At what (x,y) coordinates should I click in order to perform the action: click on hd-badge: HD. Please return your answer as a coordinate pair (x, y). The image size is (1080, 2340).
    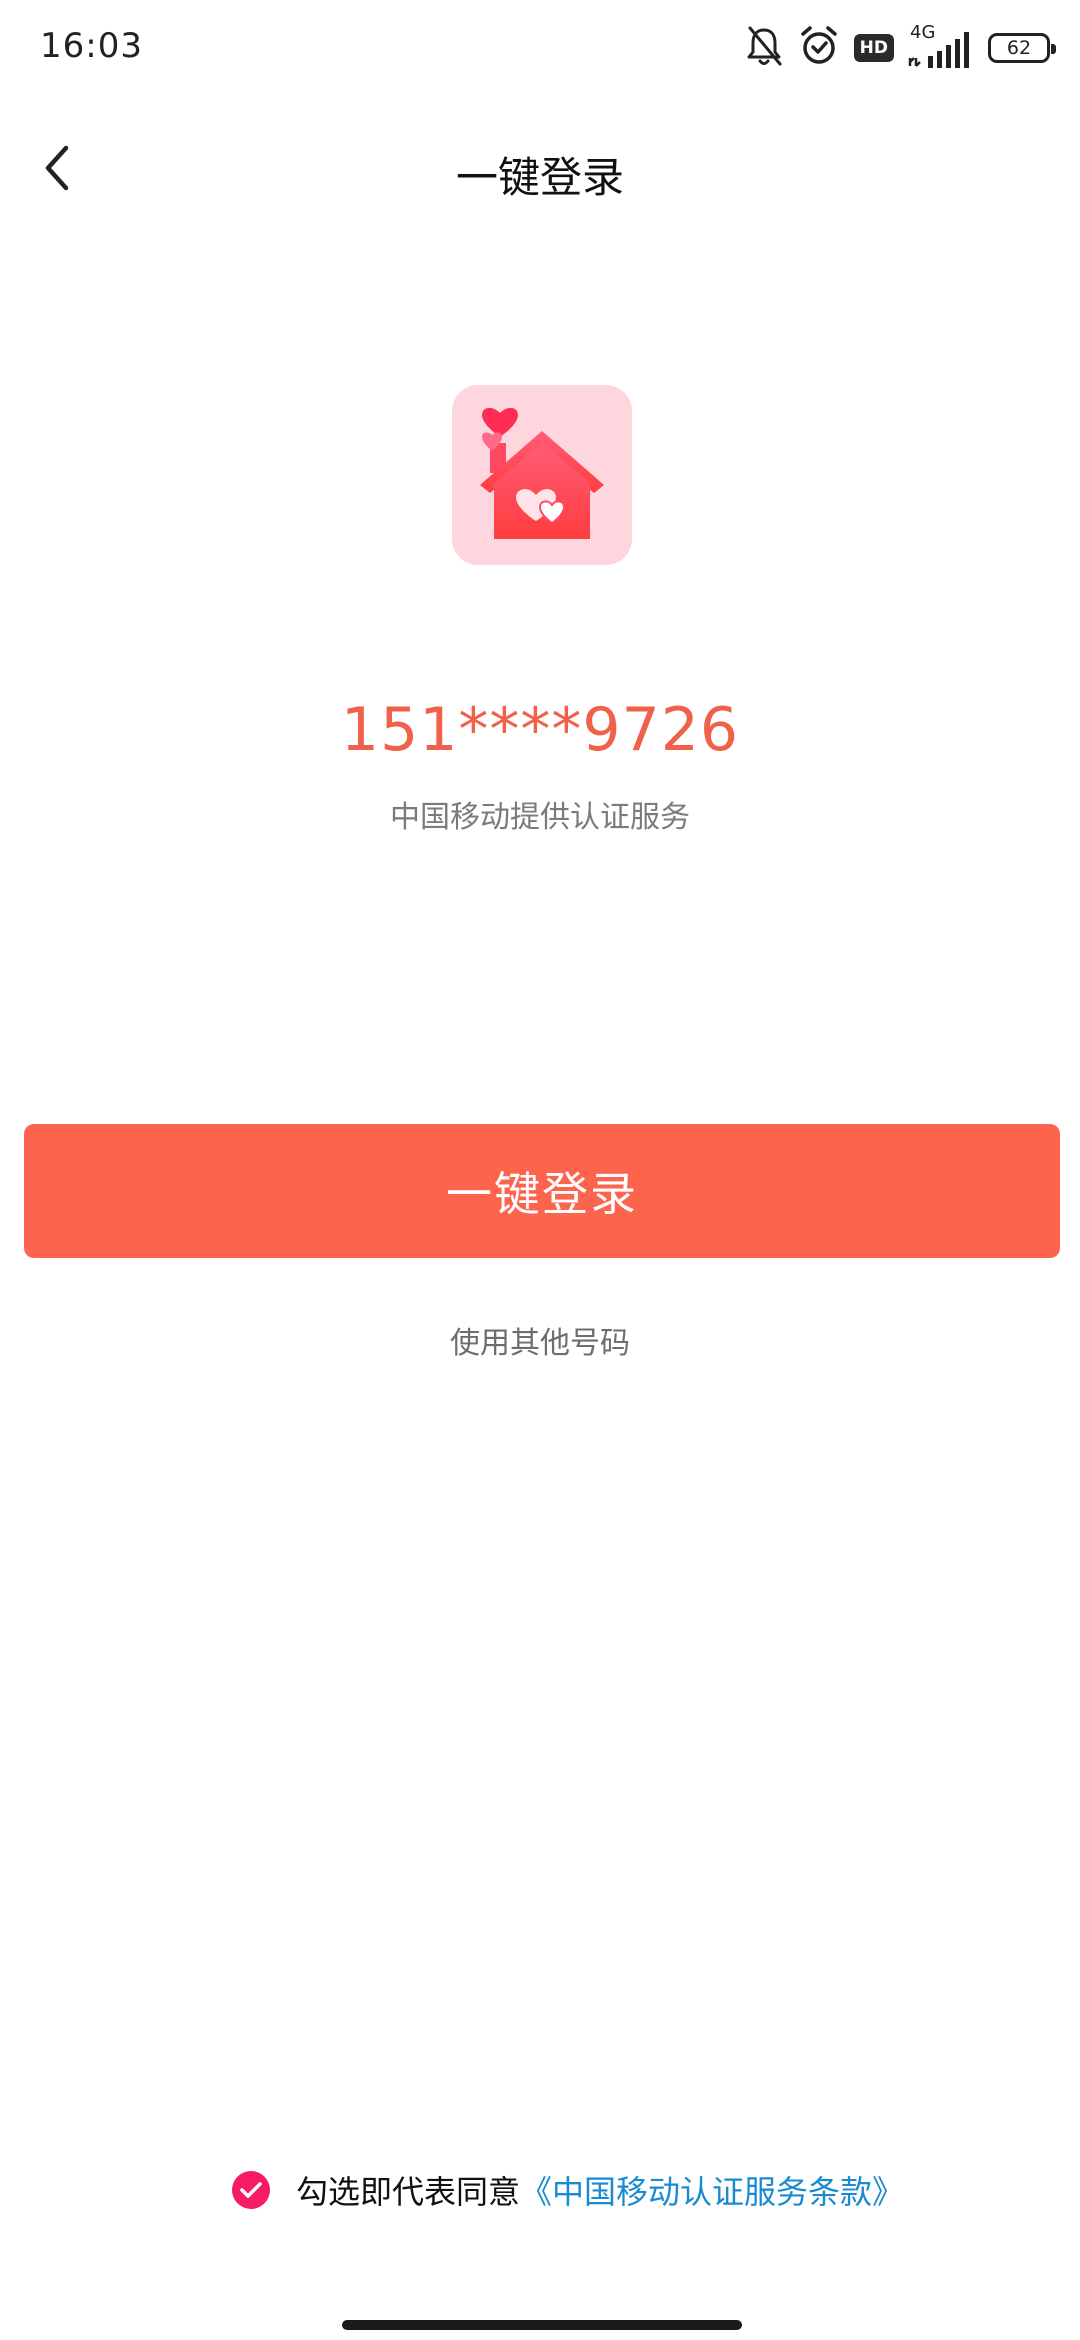
    Looking at the image, I should click on (873, 48).